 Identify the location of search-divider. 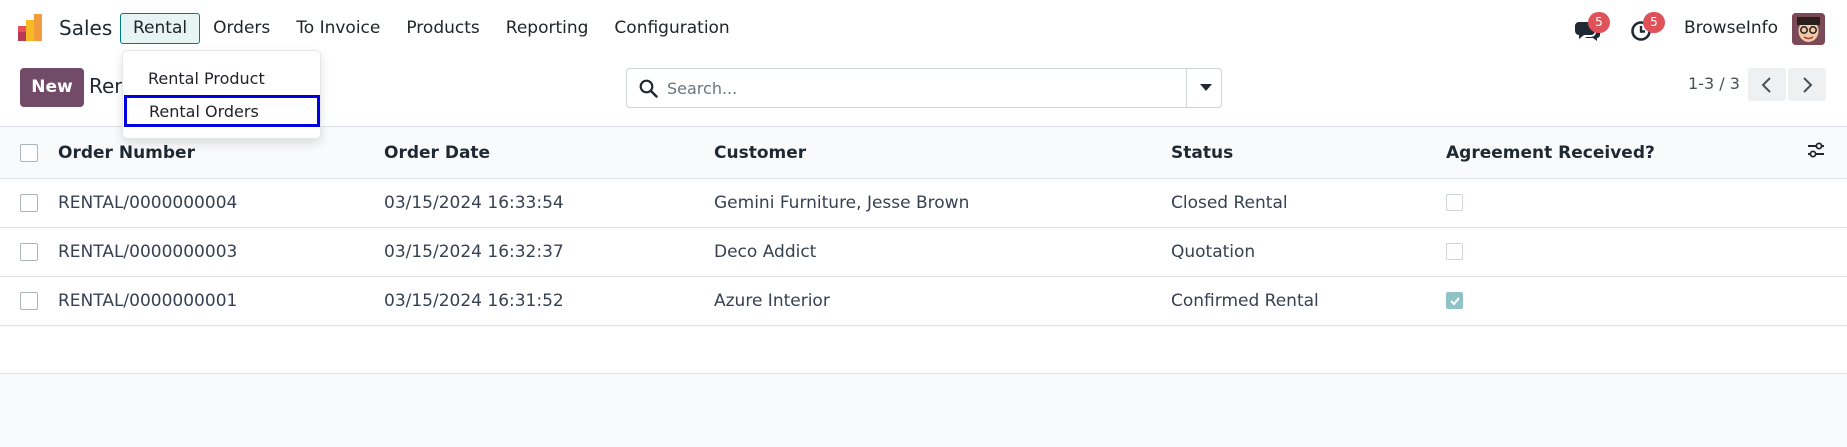
(1186, 88).